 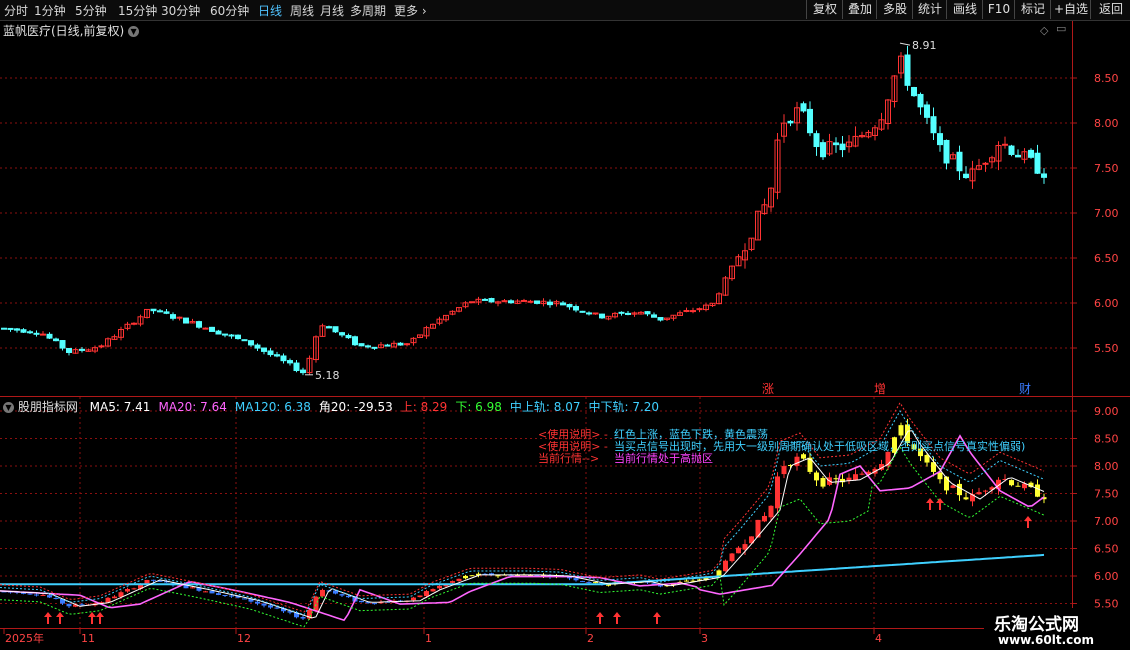 I want to click on mark-button: 标记, so click(x=1032, y=9).